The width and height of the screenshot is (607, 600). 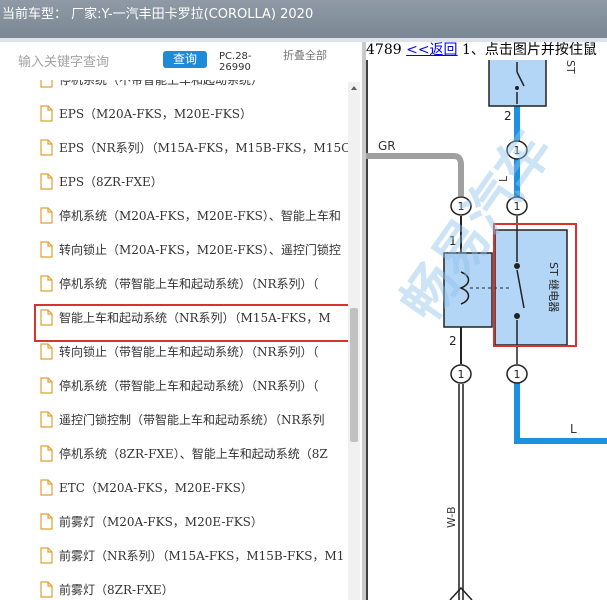 What do you see at coordinates (517, 88) in the screenshot?
I see `st-switch-contact` at bounding box center [517, 88].